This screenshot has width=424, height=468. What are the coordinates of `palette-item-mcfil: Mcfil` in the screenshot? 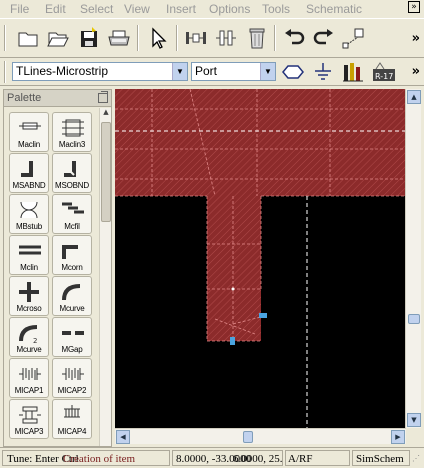 It's located at (72, 214).